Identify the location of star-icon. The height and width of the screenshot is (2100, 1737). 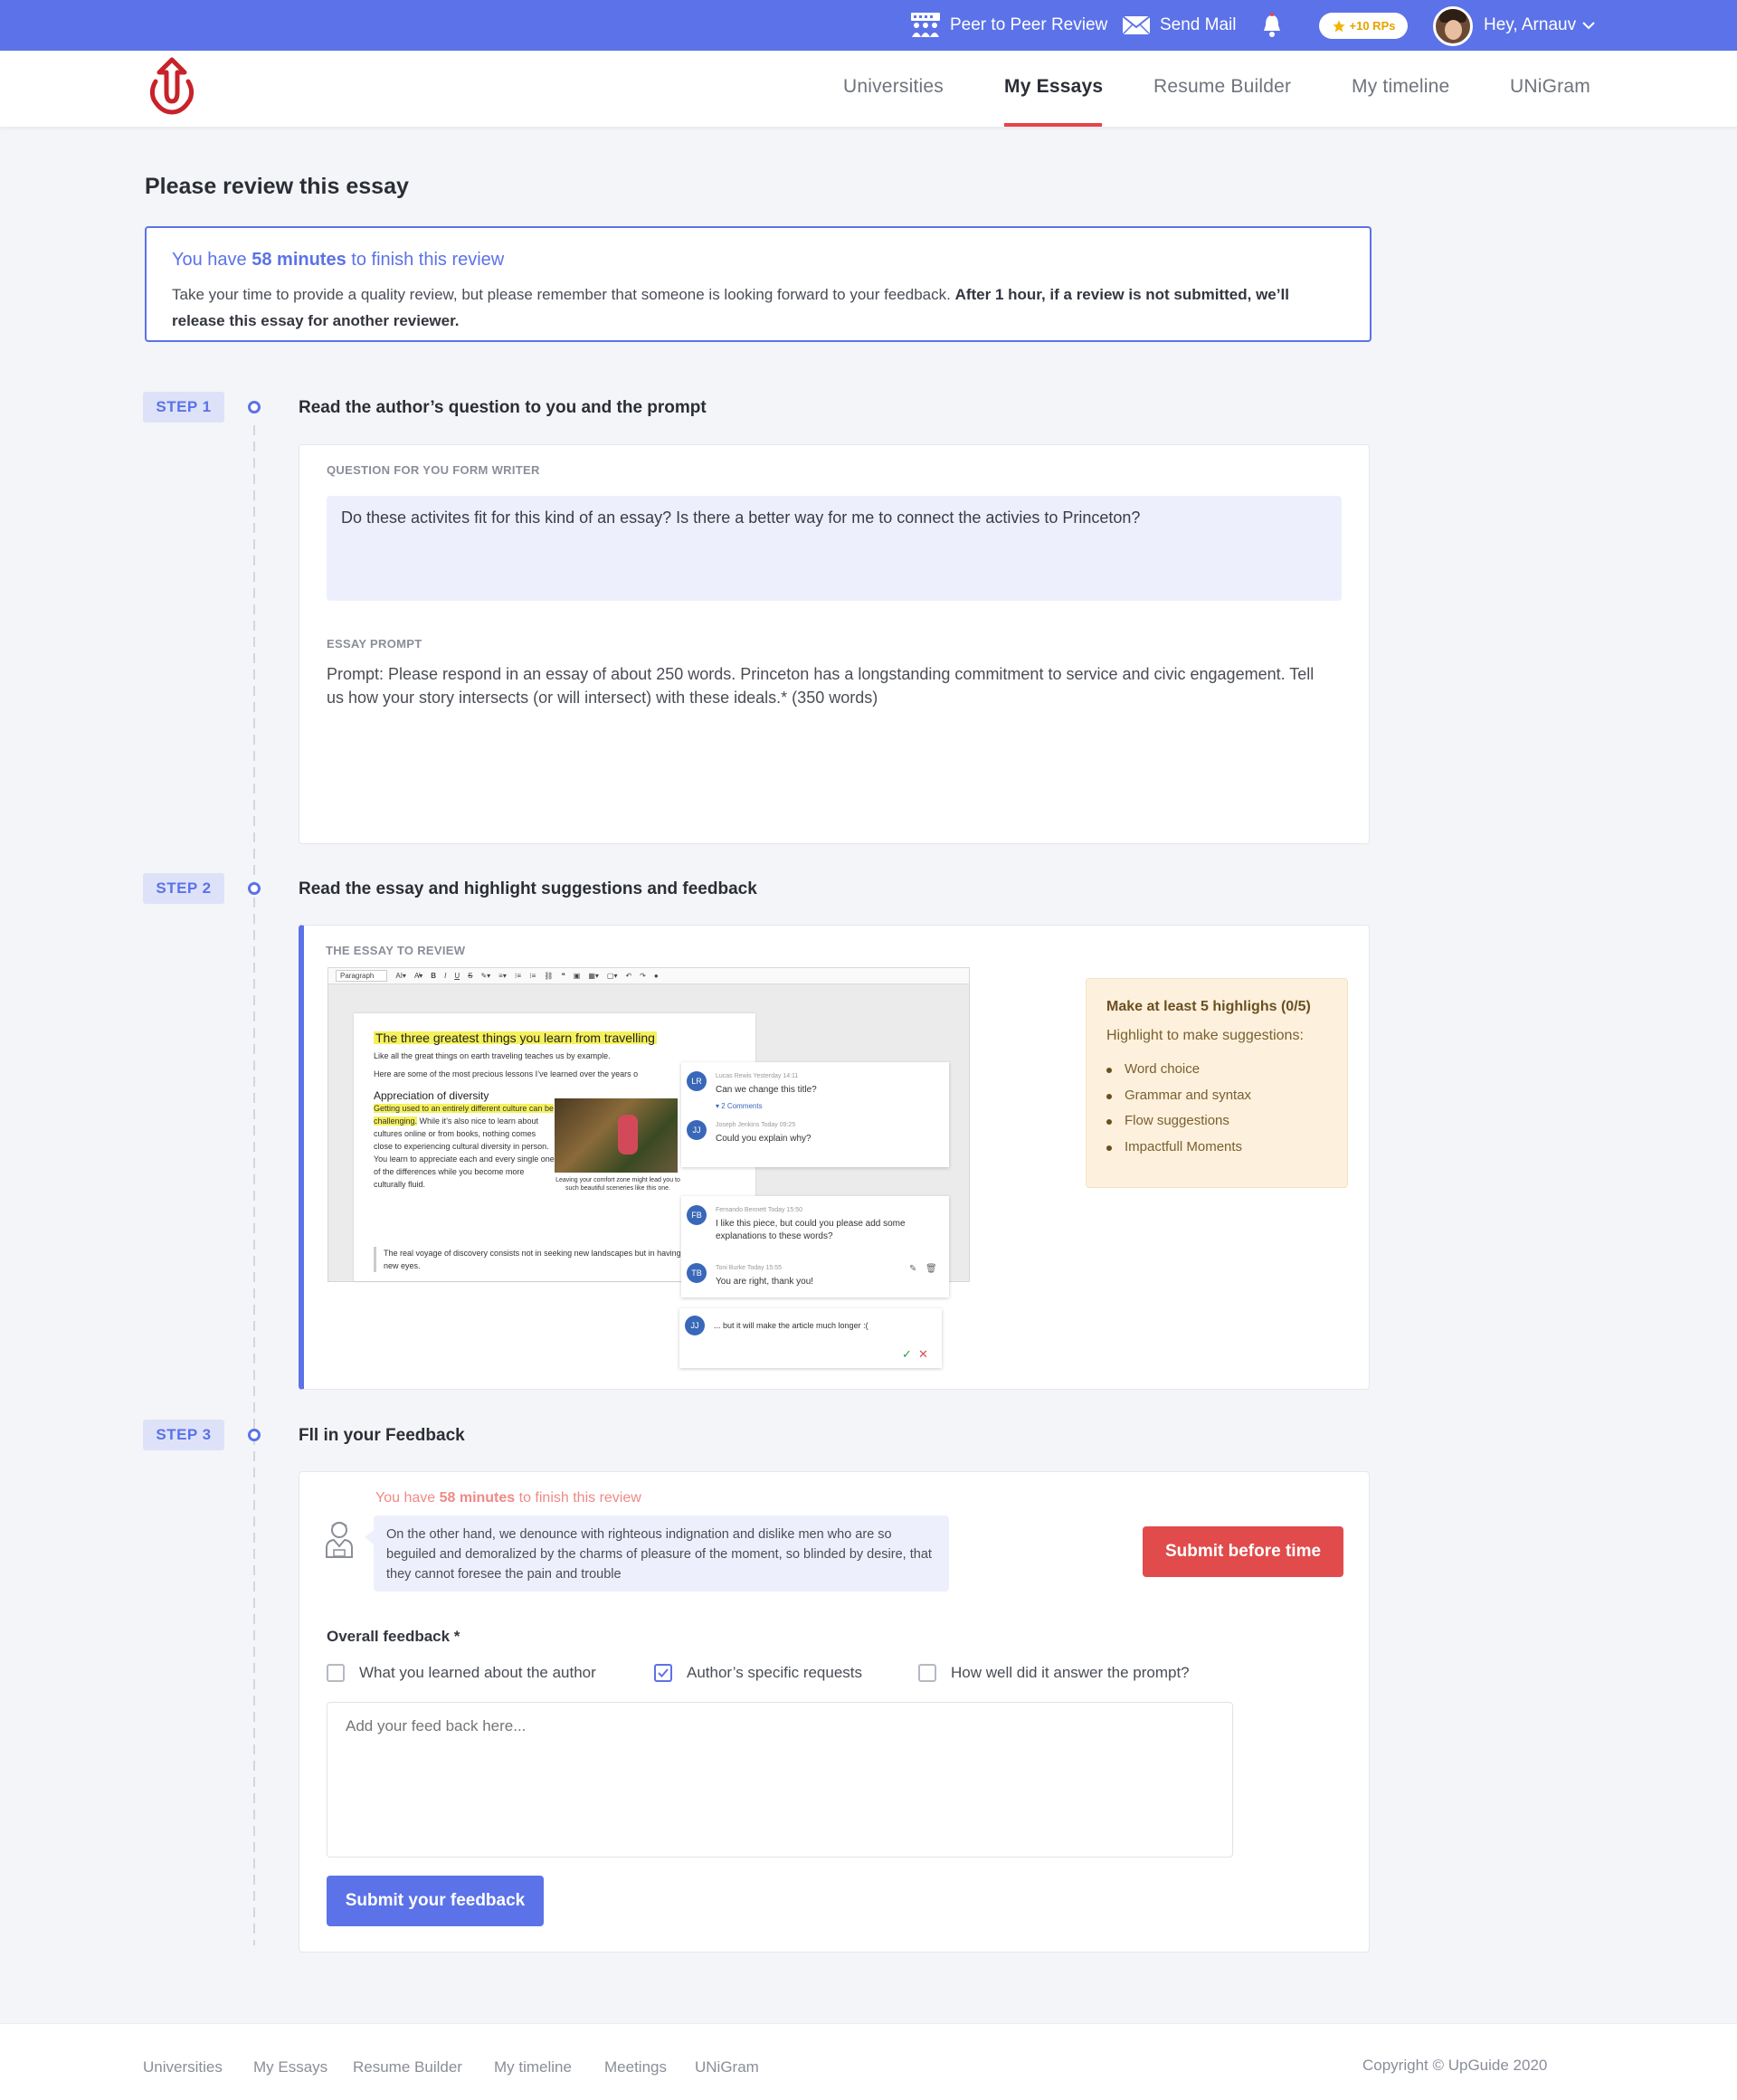
(1338, 25).